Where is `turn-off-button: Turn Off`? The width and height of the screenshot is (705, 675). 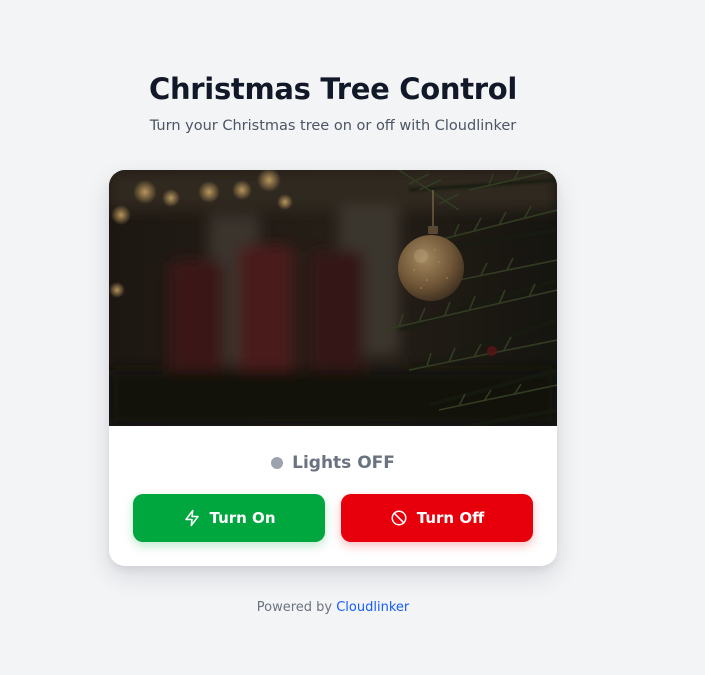
turn-off-button: Turn Off is located at coordinates (437, 518).